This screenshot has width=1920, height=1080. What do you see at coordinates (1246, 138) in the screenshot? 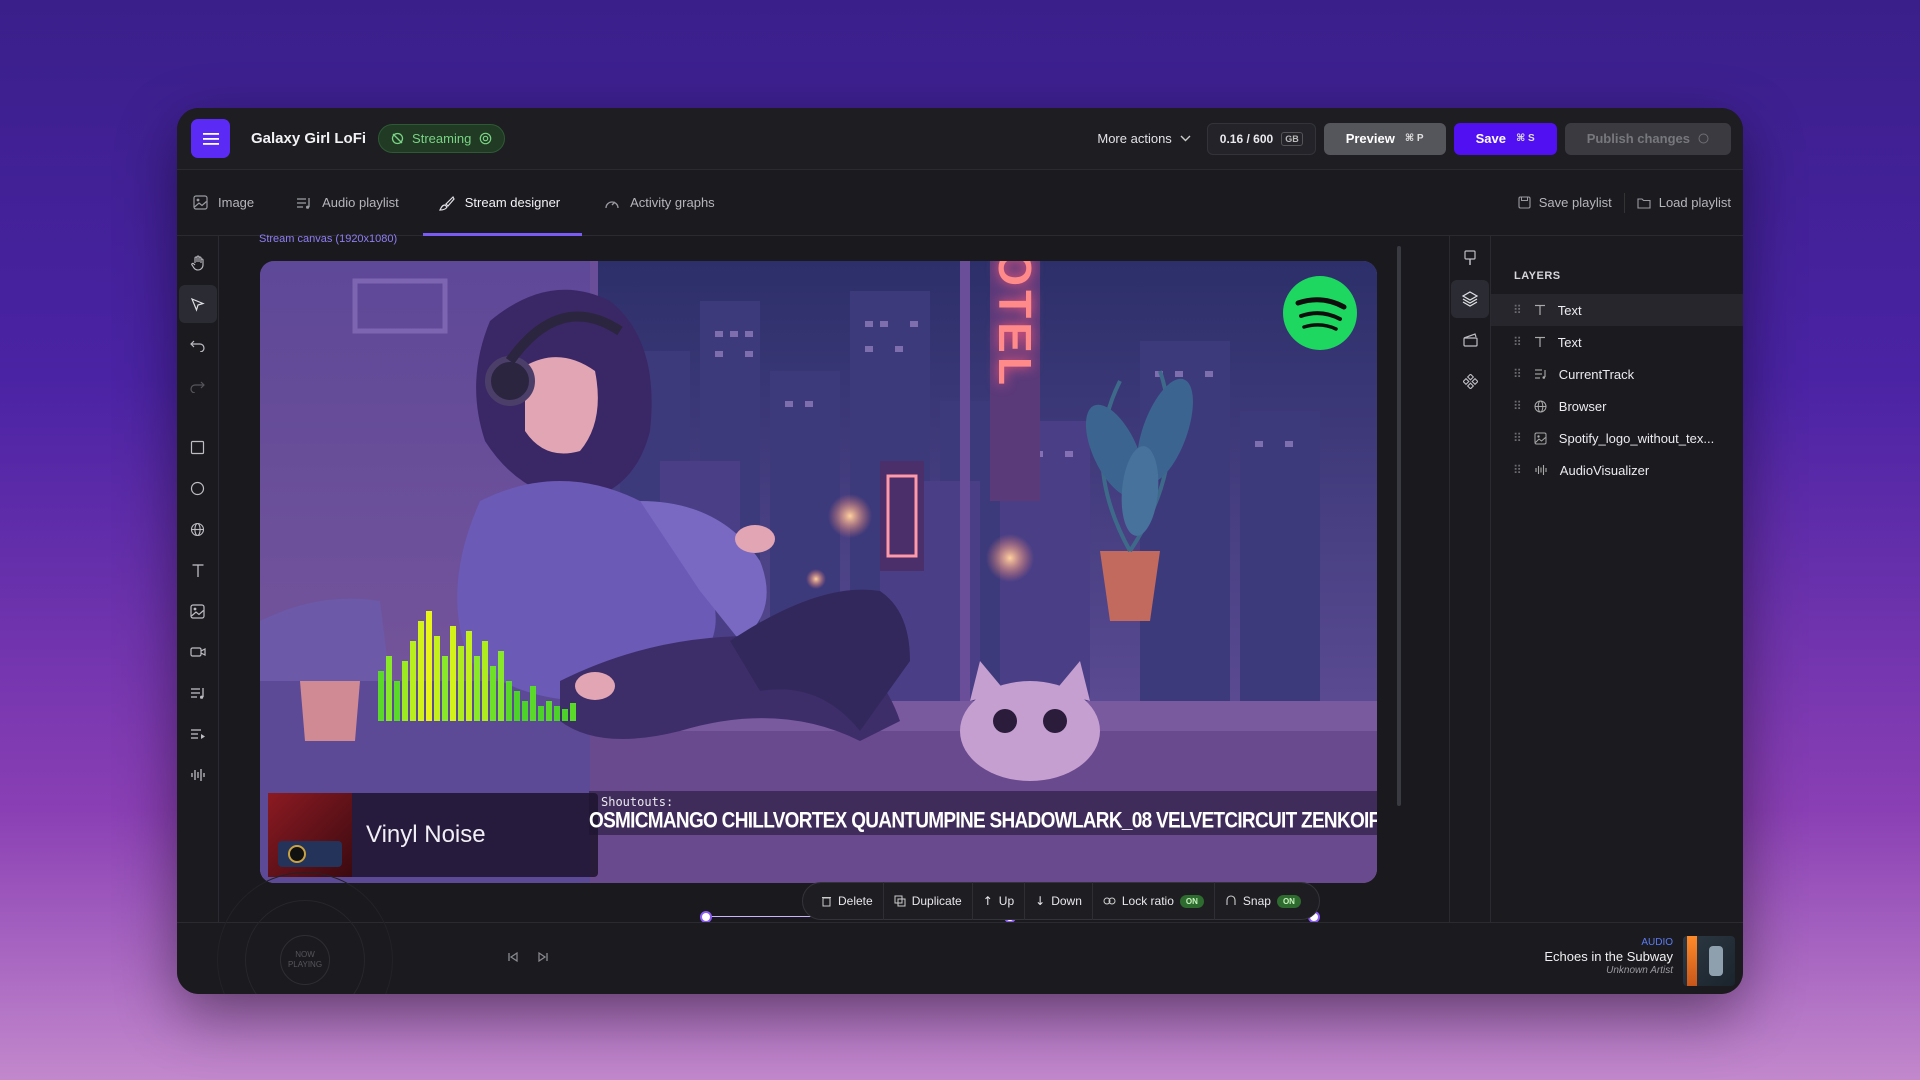
I see `storage-usage-value: 0.16 / 600` at bounding box center [1246, 138].